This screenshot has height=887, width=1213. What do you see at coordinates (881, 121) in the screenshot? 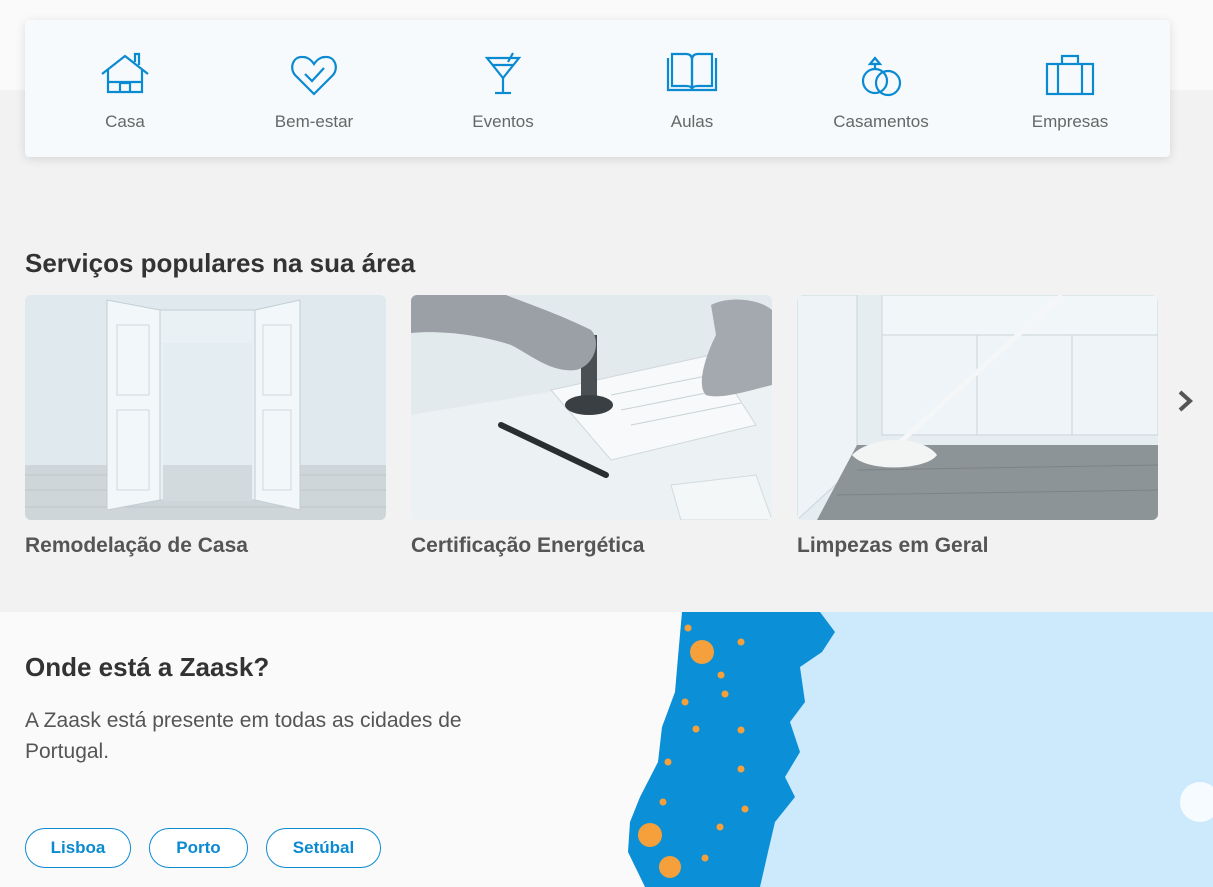
I see `category-label: Casamentos` at bounding box center [881, 121].